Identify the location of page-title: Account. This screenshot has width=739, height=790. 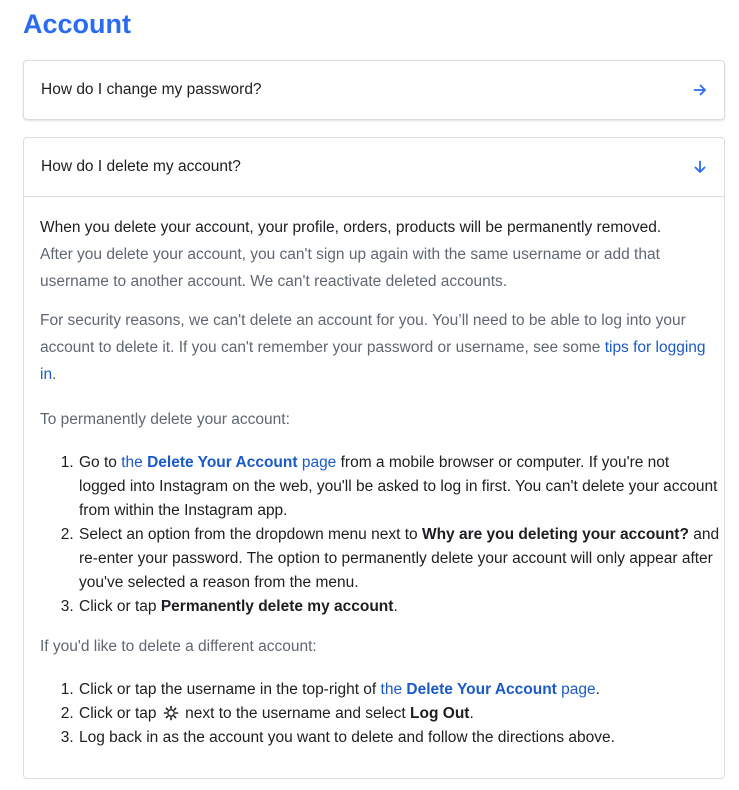
(77, 24).